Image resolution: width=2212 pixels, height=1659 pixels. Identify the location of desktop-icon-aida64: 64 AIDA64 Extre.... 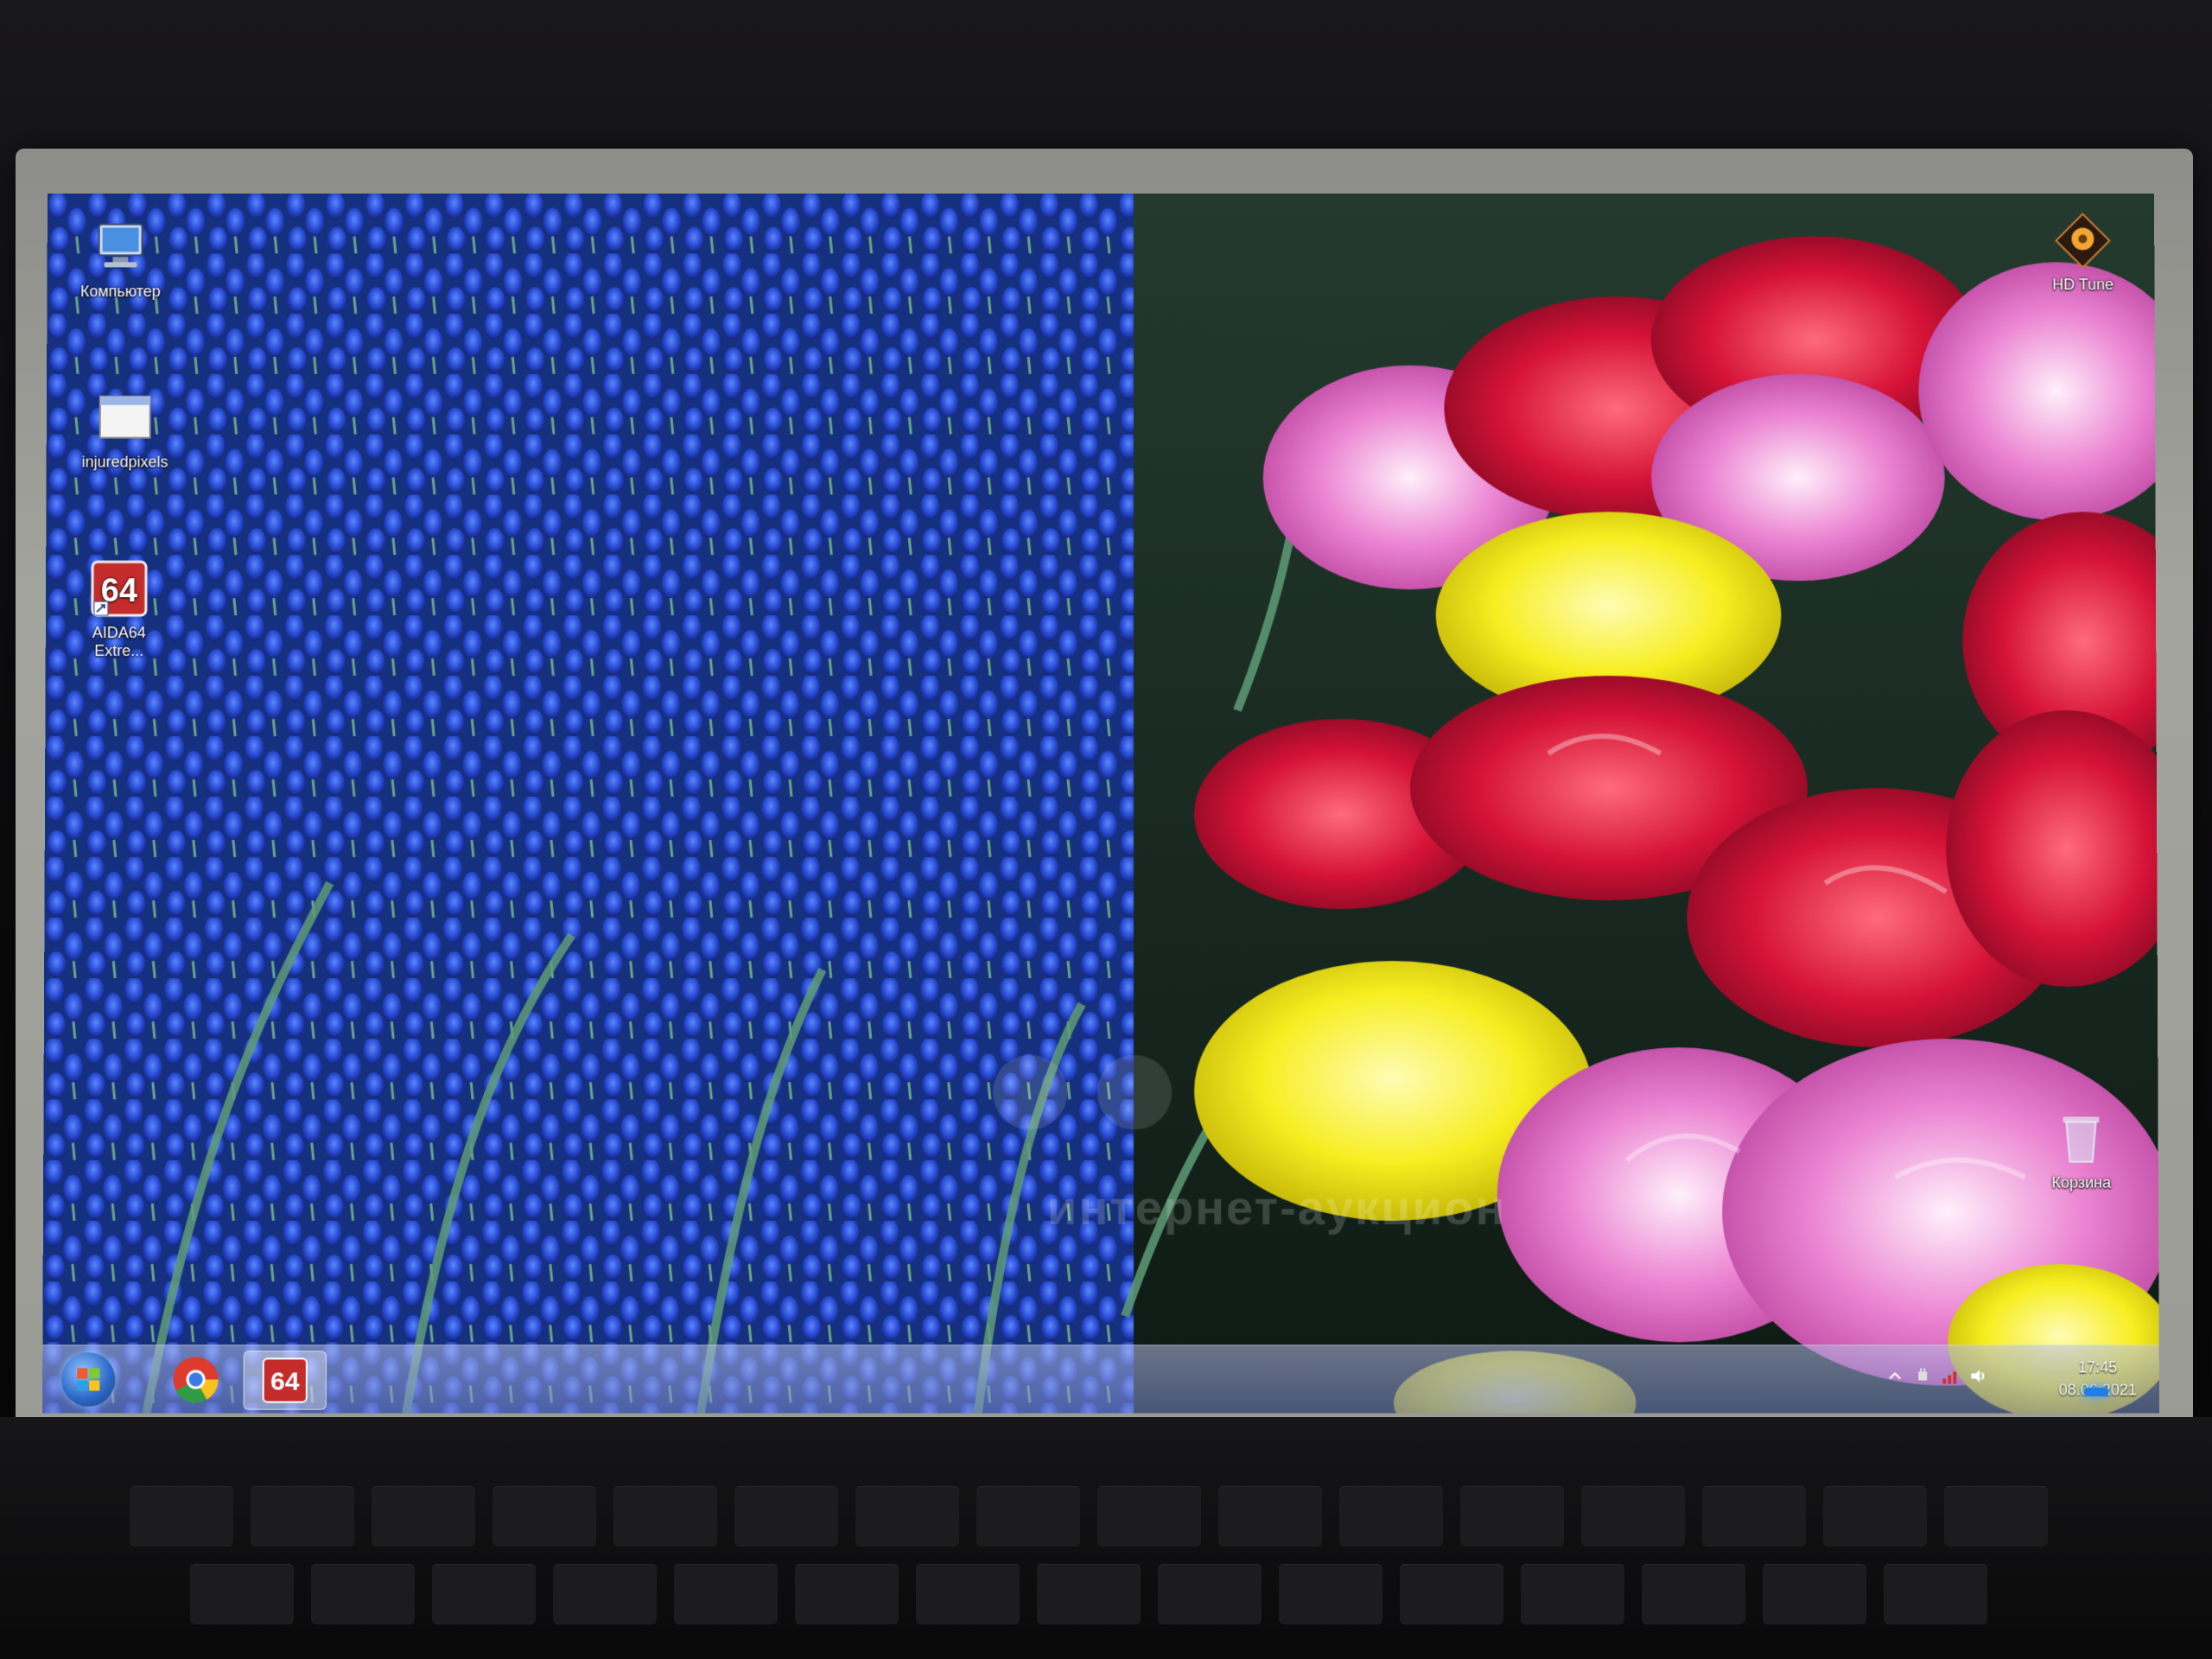
(119, 609).